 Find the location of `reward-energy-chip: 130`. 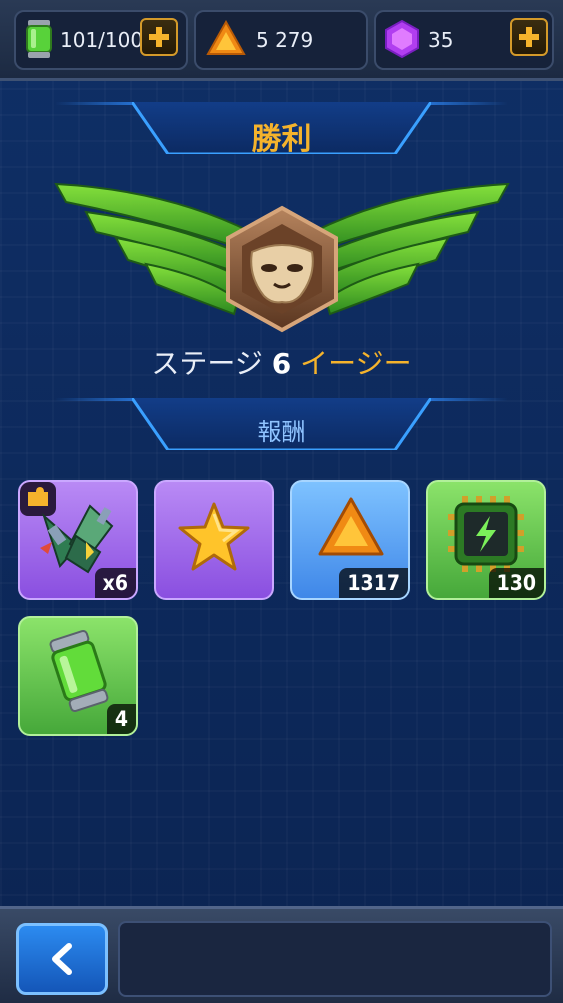

reward-energy-chip: 130 is located at coordinates (486, 540).